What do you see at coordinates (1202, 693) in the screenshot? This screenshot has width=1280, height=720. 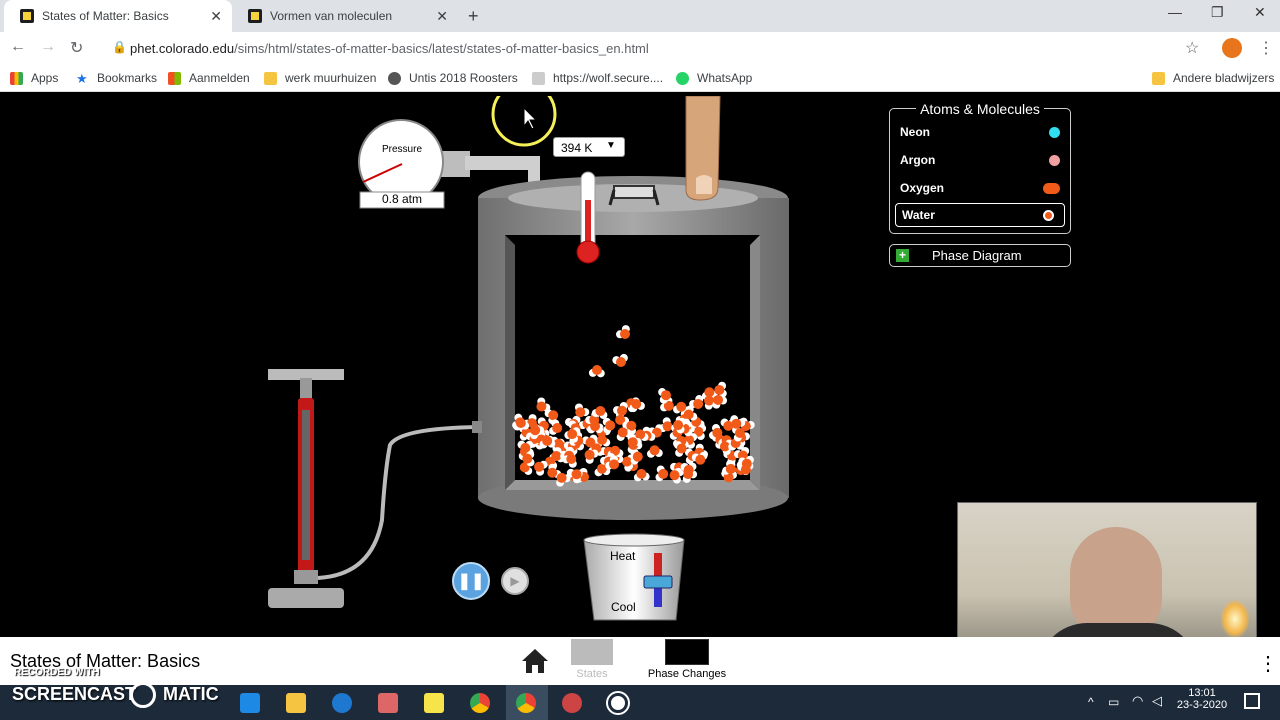 I see `clock-time: 13:01` at bounding box center [1202, 693].